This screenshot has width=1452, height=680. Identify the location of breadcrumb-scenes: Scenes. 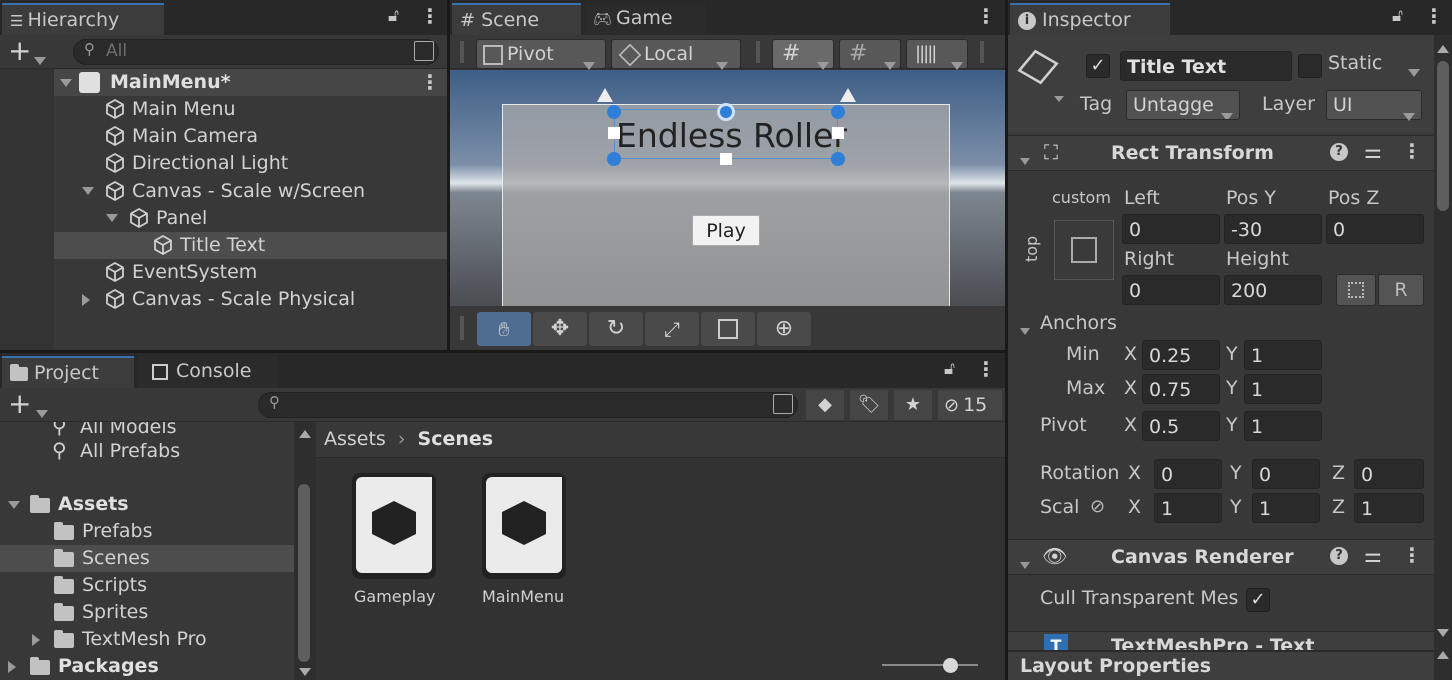
(456, 439).